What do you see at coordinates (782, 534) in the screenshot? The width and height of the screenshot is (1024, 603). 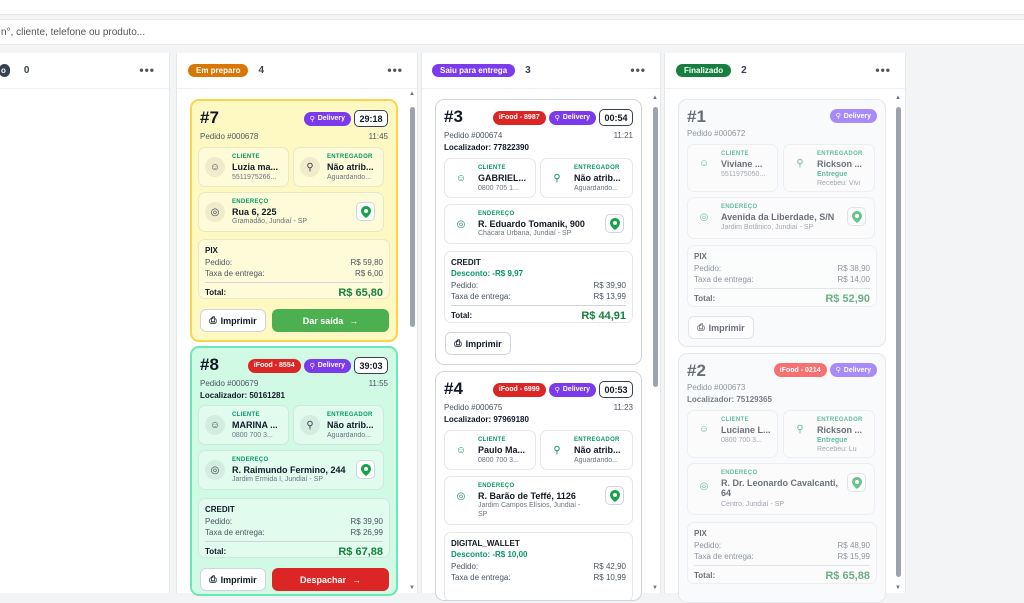 I see `payment-method: PIX` at bounding box center [782, 534].